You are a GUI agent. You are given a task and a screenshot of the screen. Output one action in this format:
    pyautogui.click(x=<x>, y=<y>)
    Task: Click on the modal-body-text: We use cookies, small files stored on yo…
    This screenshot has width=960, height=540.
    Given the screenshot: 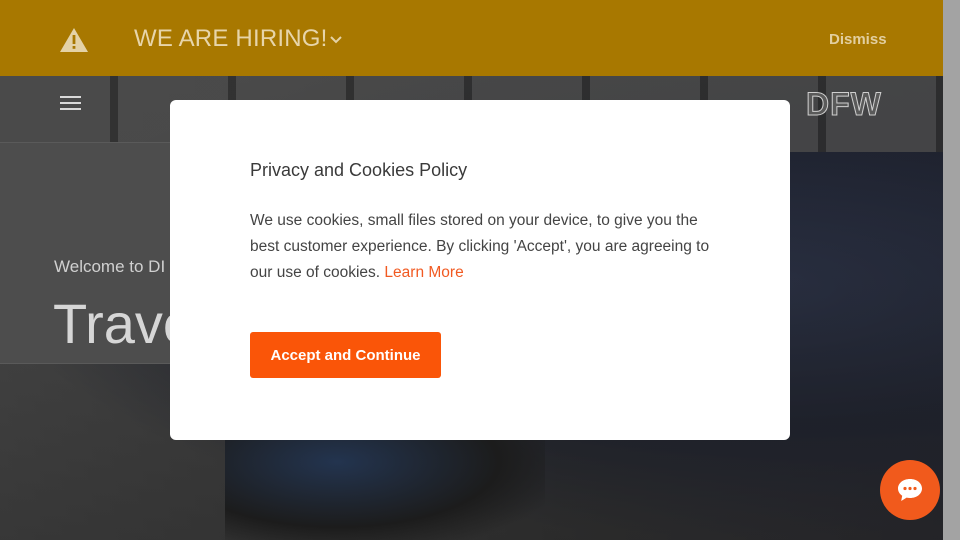 What is the action you would take?
    pyautogui.click(x=480, y=246)
    